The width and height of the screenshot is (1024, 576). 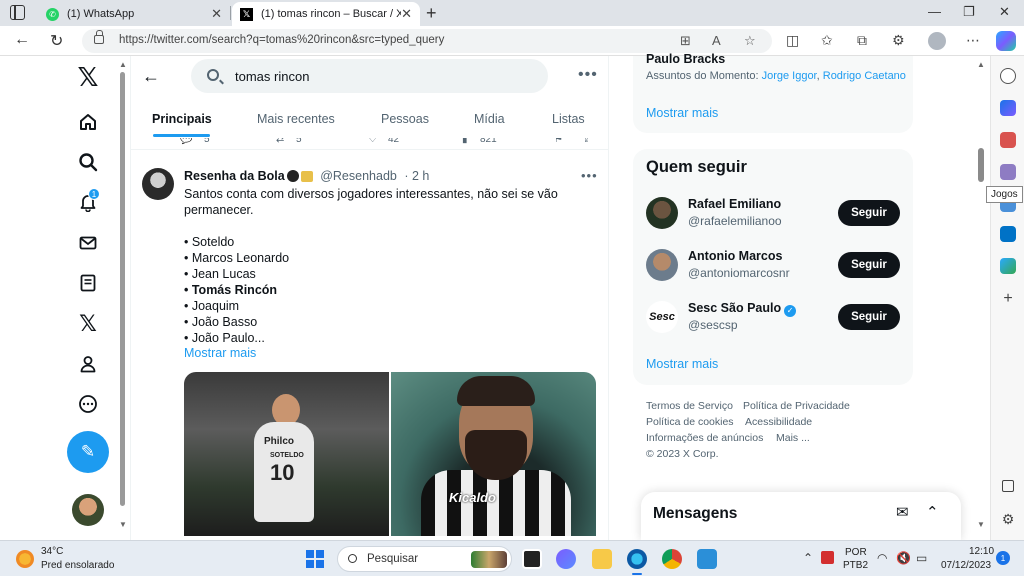 What do you see at coordinates (735, 256) in the screenshot?
I see `follow-name: Antonio Marcos` at bounding box center [735, 256].